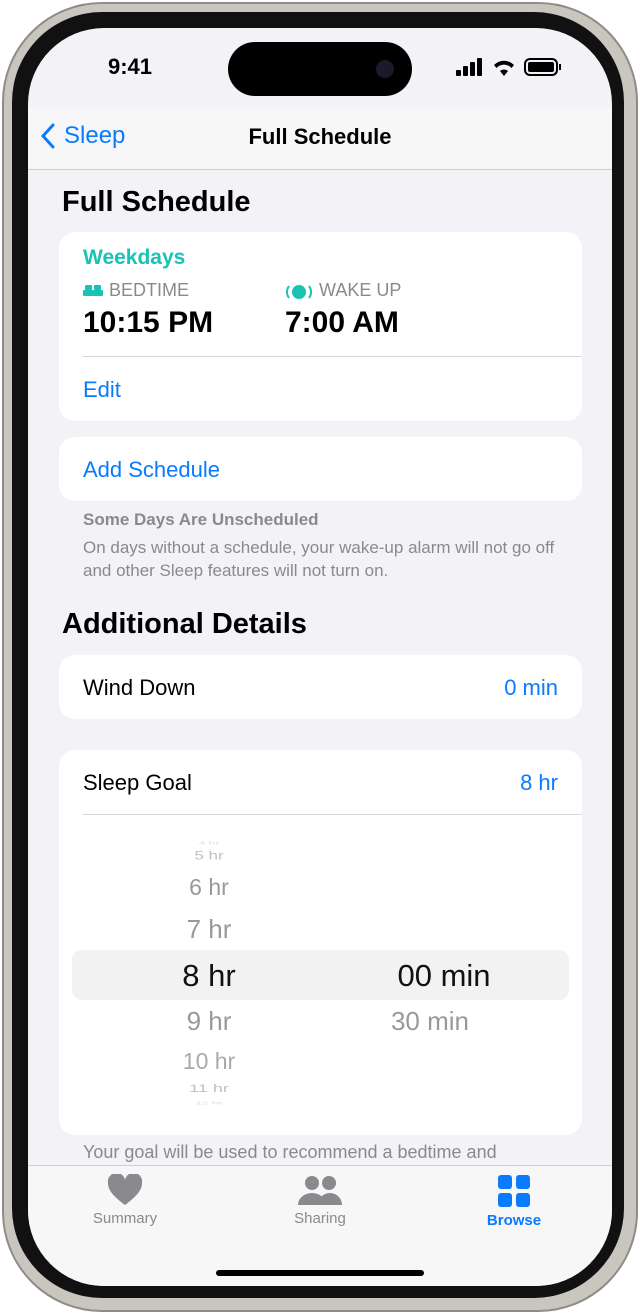 The height and width of the screenshot is (1314, 640). I want to click on tab-bar: Summary Sharing Browse, so click(320, 1225).